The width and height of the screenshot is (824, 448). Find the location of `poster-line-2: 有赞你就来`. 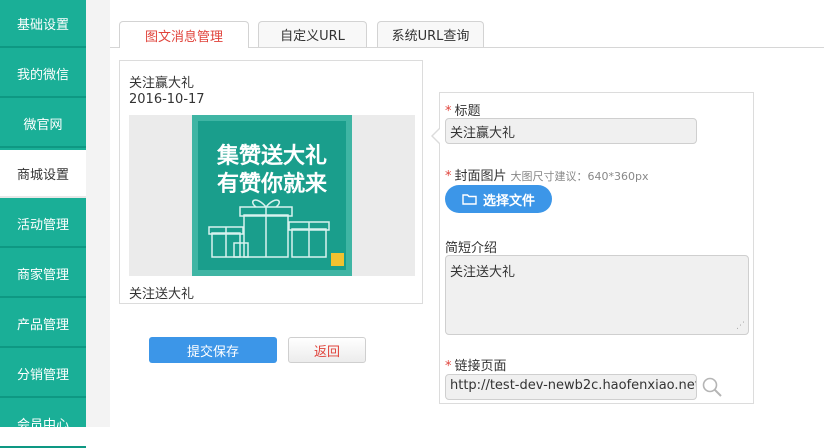

poster-line-2: 有赞你就来 is located at coordinates (272, 184).